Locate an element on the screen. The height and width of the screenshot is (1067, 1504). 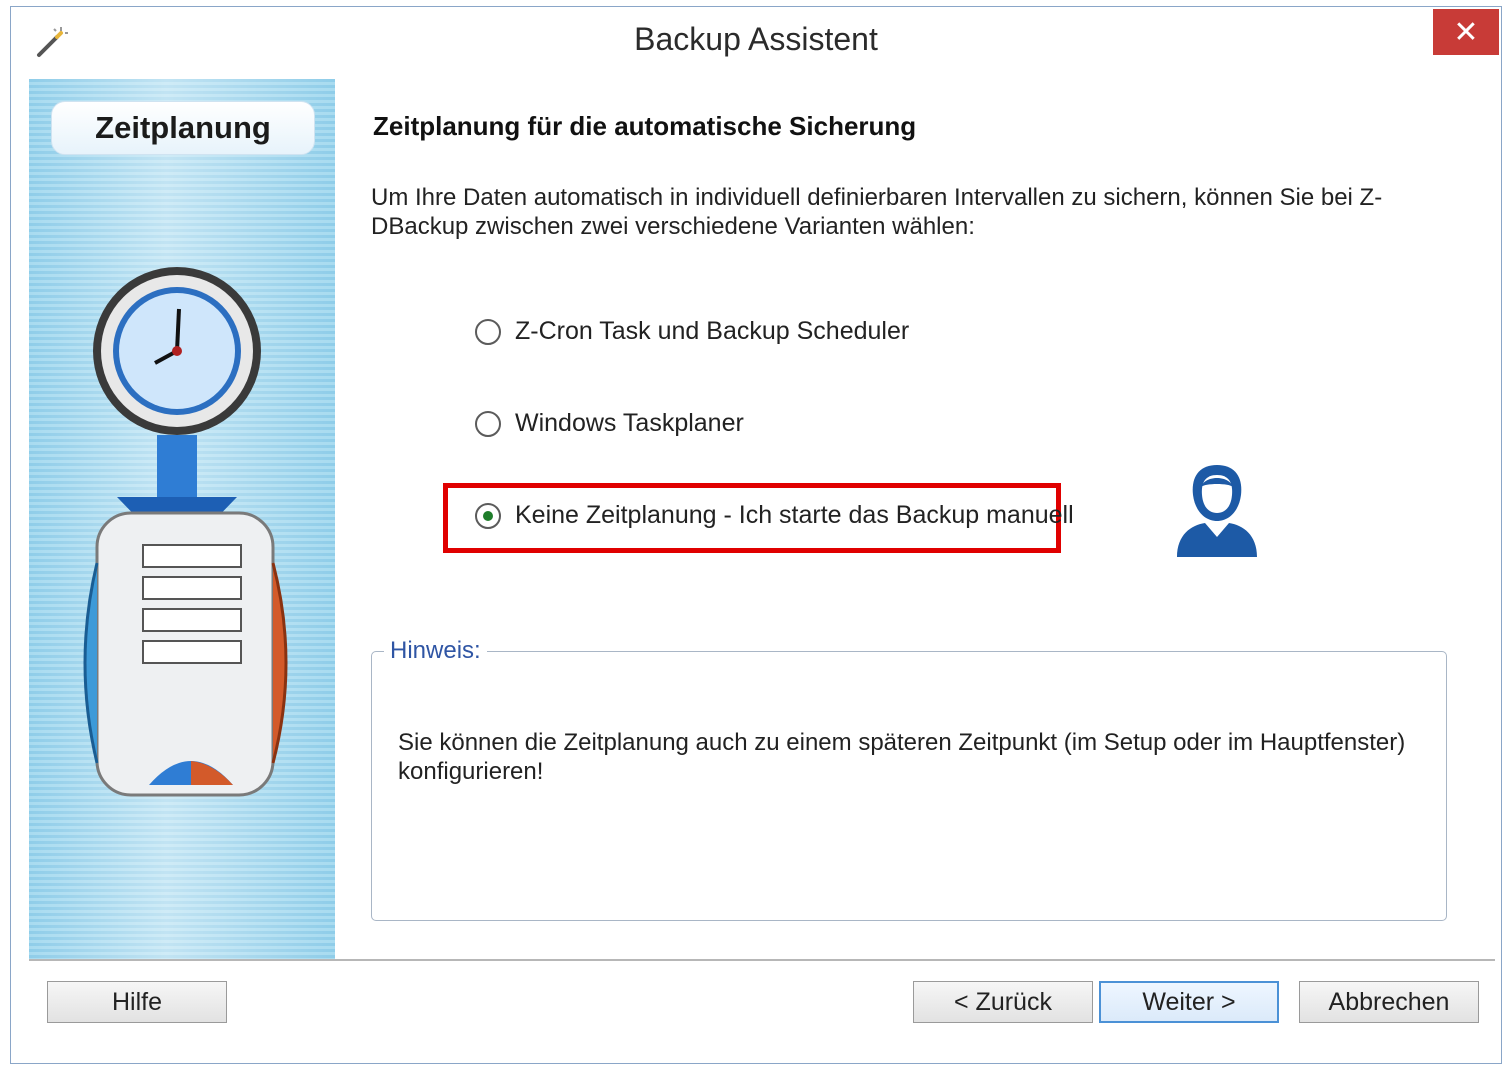
close-icon: ✕ is located at coordinates (1466, 32).